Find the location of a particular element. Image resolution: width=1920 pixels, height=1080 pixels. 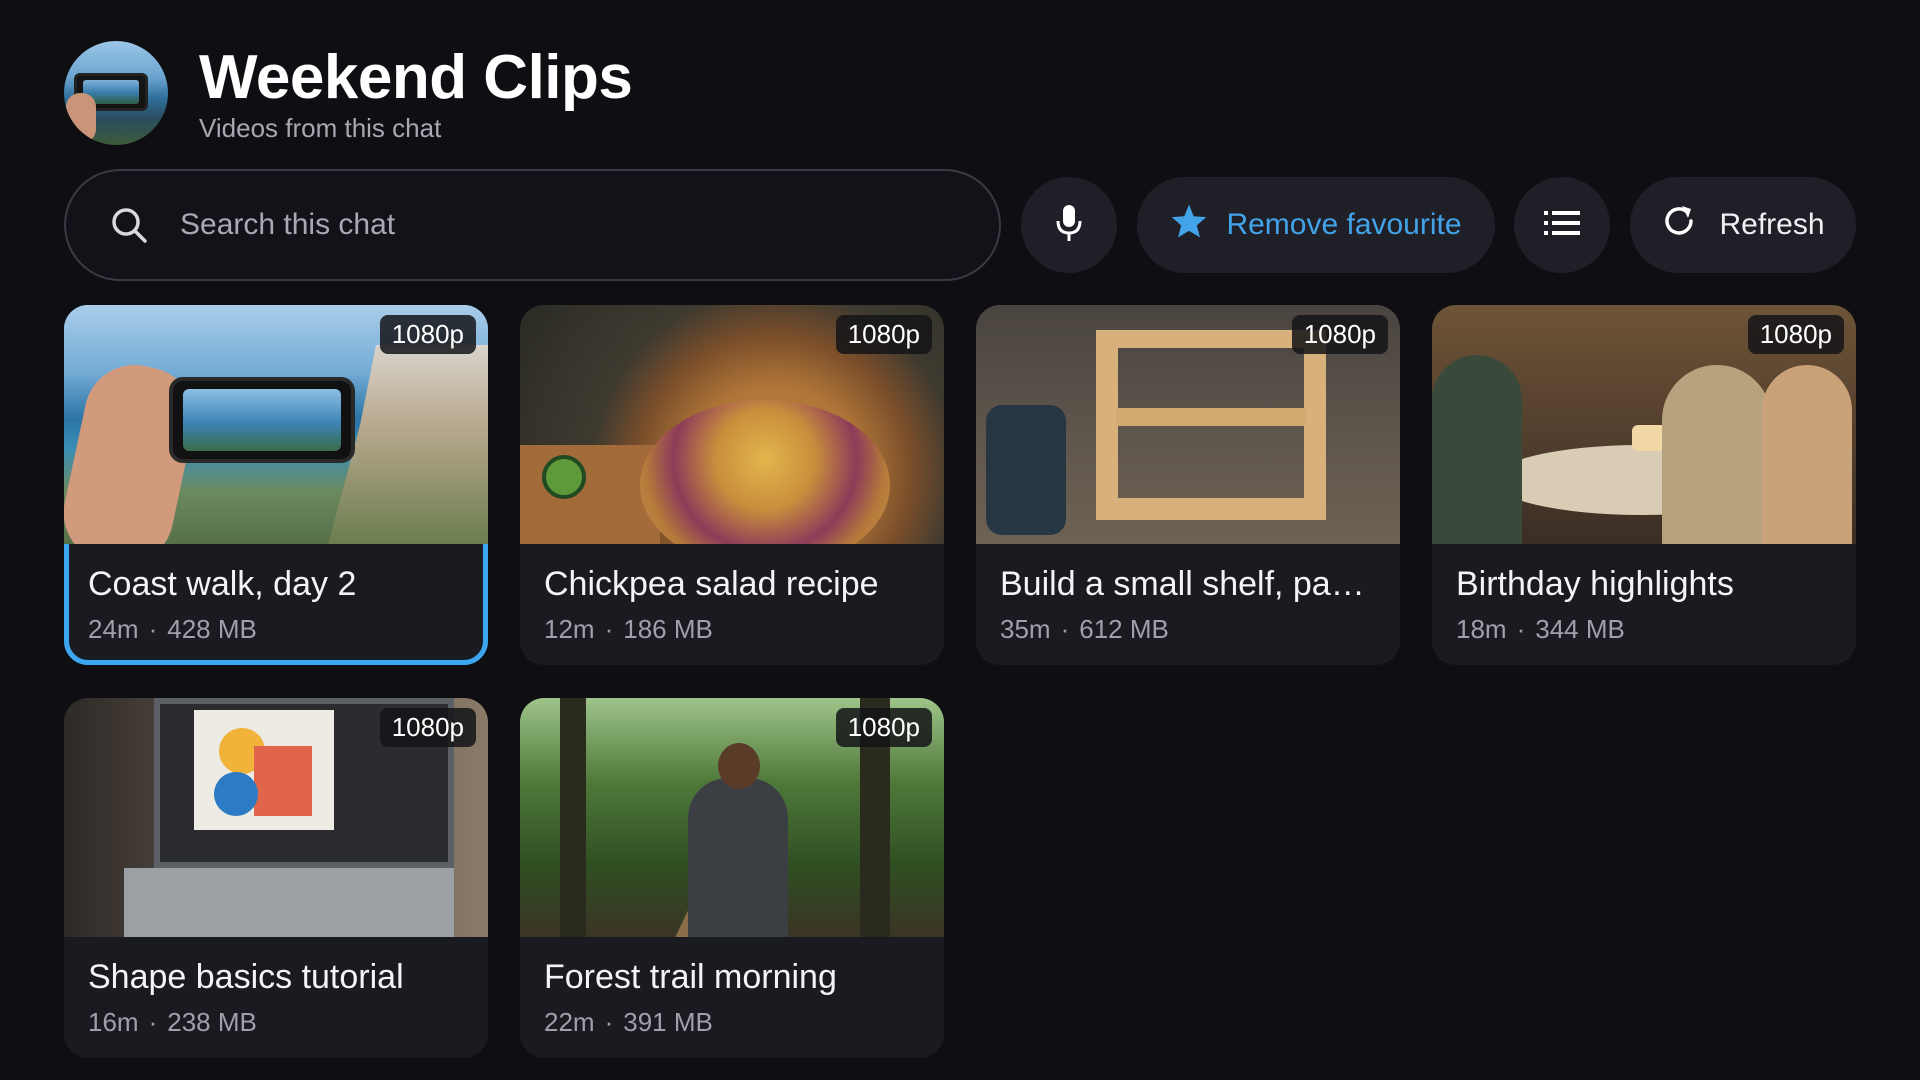

video-title: Birthday highlights is located at coordinates (1595, 584).